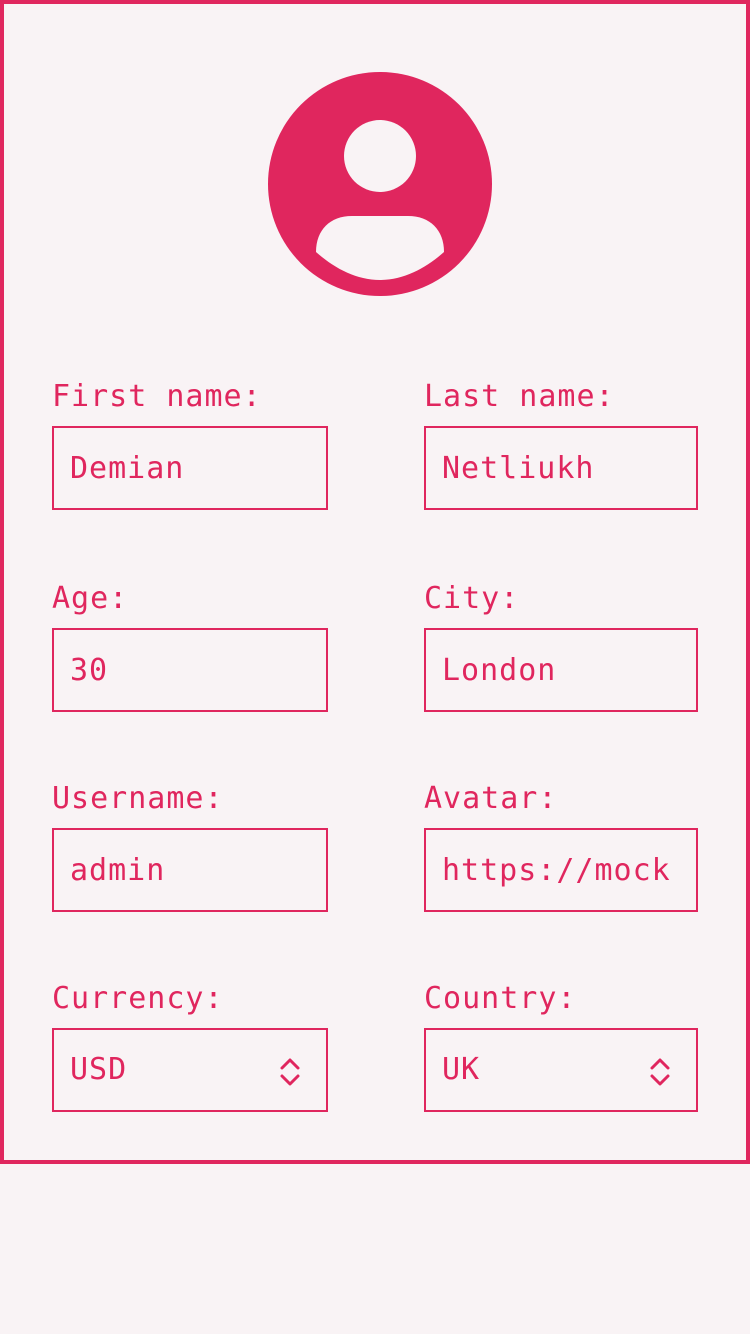 This screenshot has height=1334, width=750. I want to click on age-input-box, so click(190, 670).